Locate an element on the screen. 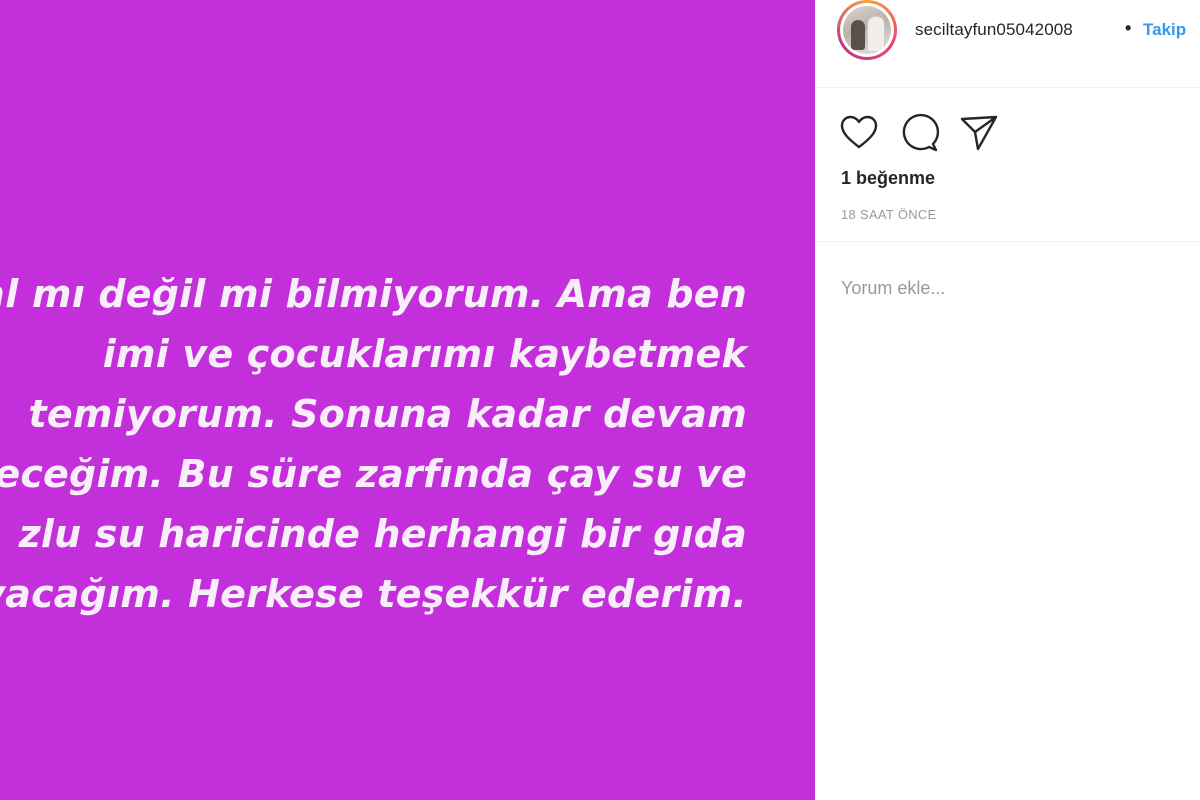  post-text-line: sal mı değil mi bilmiyorum. Ama ben is located at coordinates (373, 294).